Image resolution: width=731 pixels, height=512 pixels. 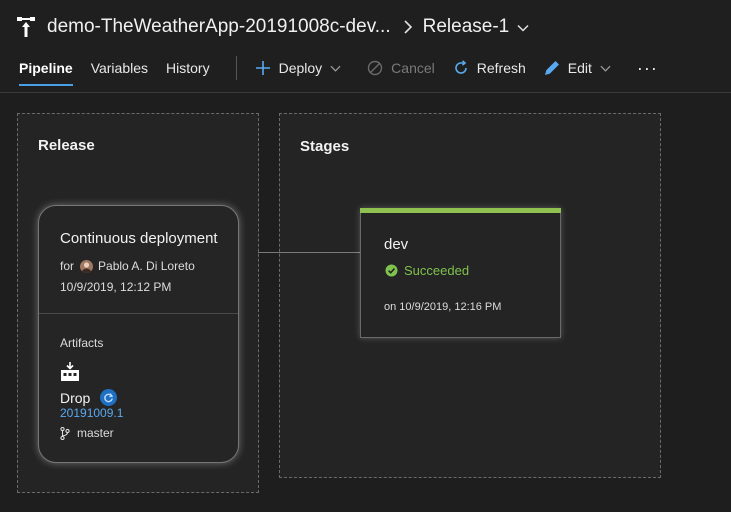 What do you see at coordinates (66, 145) in the screenshot?
I see `release-panel-title: Release` at bounding box center [66, 145].